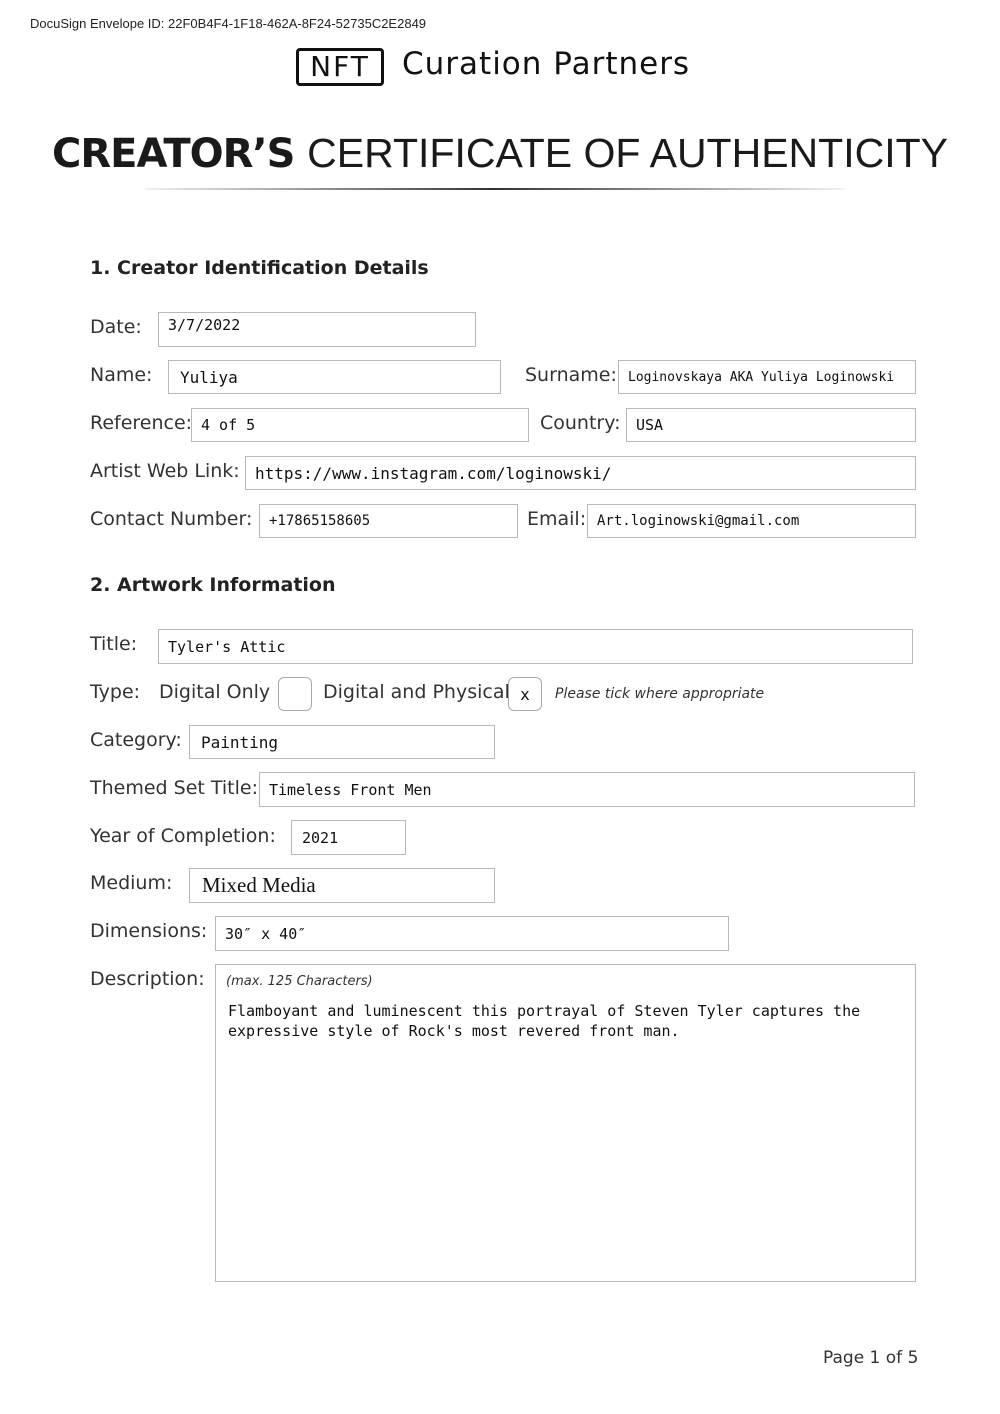  What do you see at coordinates (580, 423) in the screenshot?
I see `country-label: Country:` at bounding box center [580, 423].